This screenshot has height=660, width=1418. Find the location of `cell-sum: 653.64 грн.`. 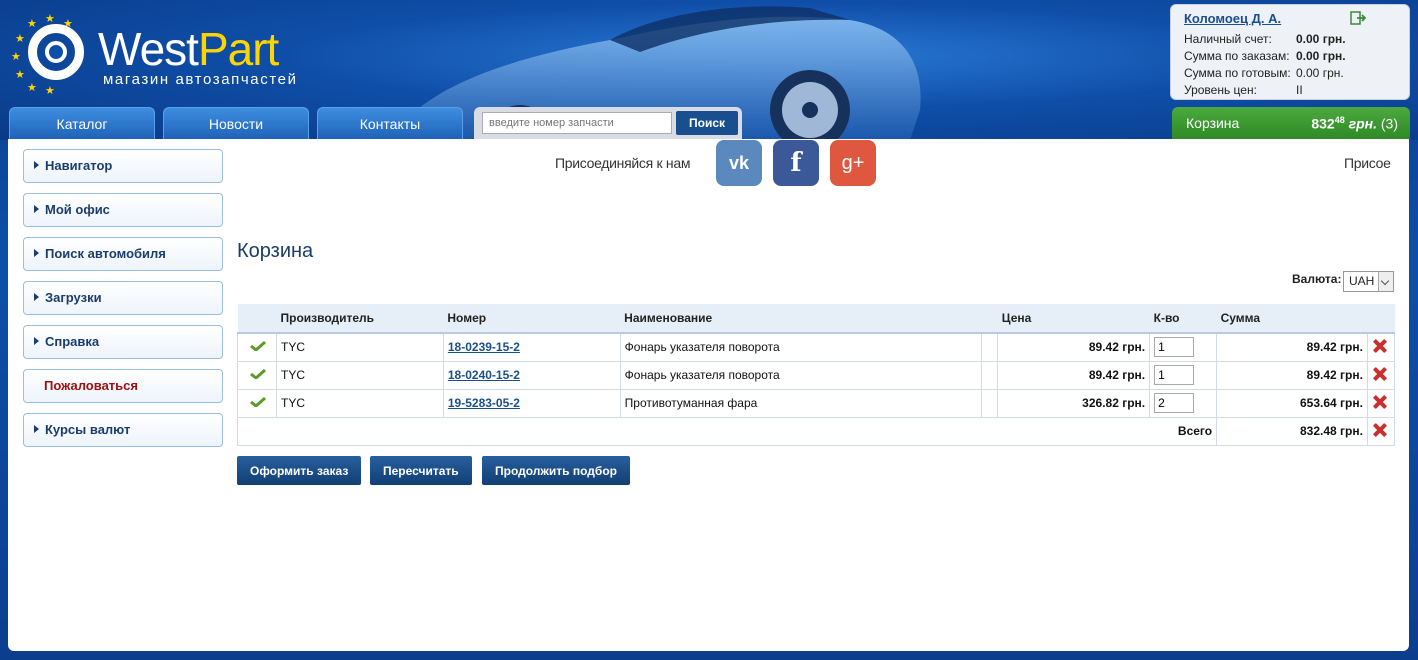

cell-sum: 653.64 грн. is located at coordinates (1292, 403).